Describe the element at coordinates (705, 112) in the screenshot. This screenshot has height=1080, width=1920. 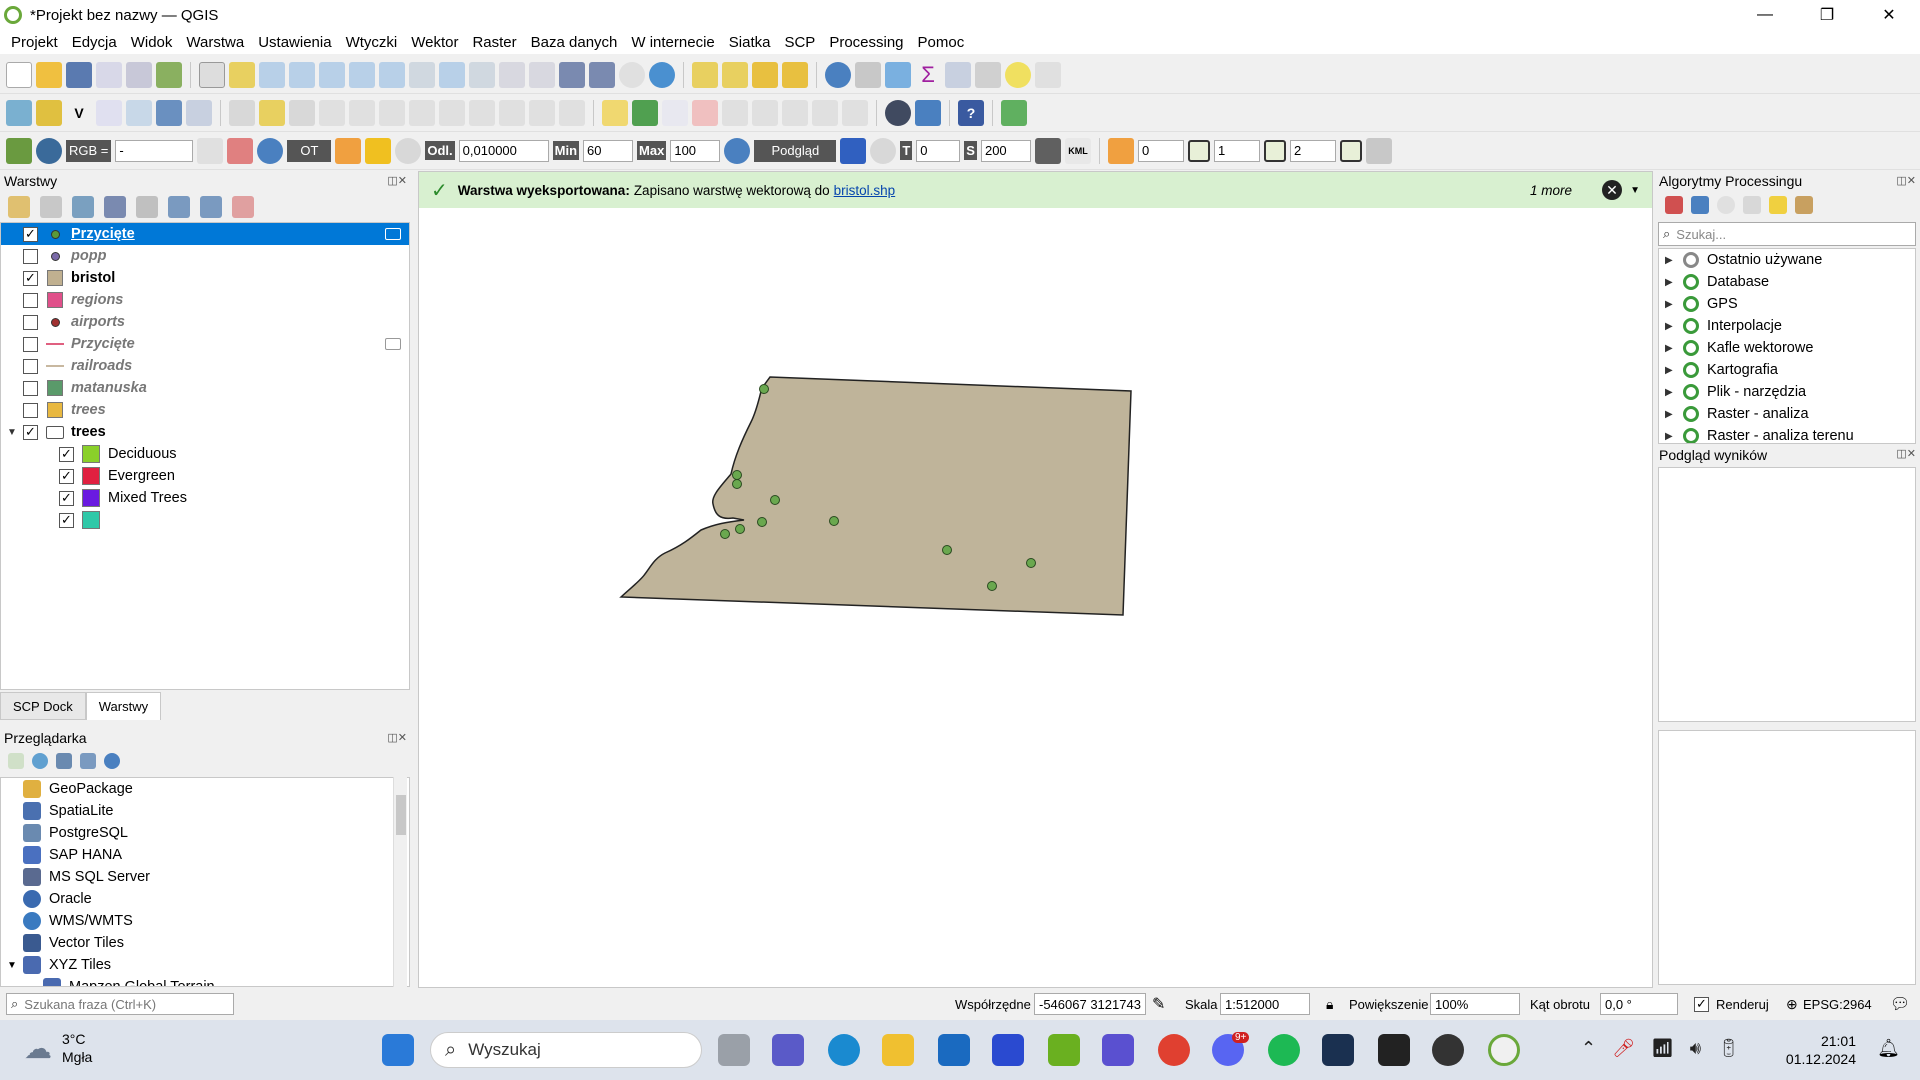
I see `pin-label-icon` at that location.